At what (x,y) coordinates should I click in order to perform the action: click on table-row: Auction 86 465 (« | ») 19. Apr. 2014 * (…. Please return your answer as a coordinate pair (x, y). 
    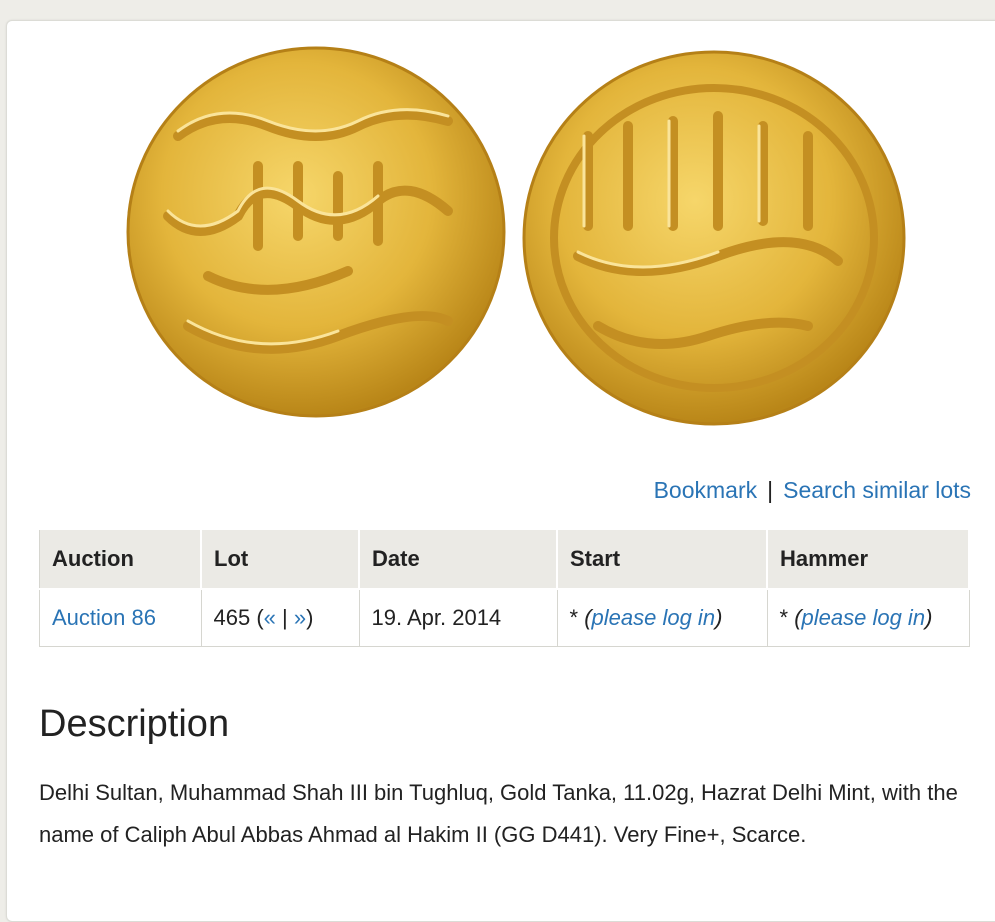
    Looking at the image, I should click on (504, 617).